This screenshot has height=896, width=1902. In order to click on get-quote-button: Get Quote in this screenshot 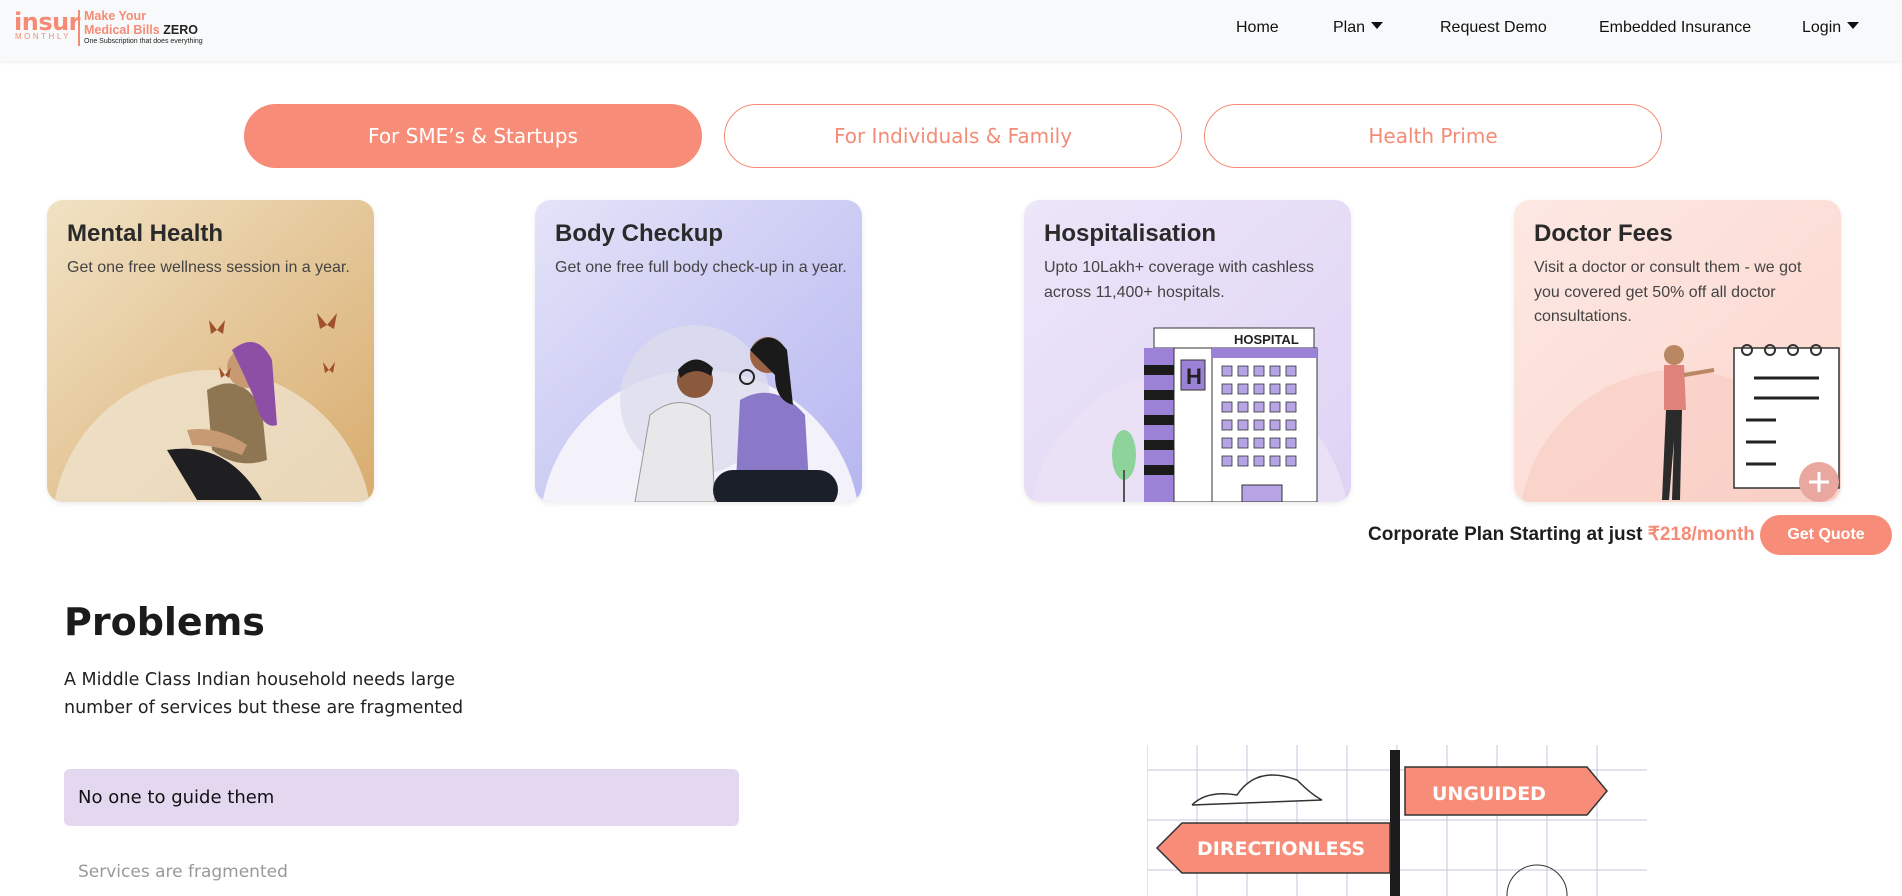, I will do `click(1826, 535)`.